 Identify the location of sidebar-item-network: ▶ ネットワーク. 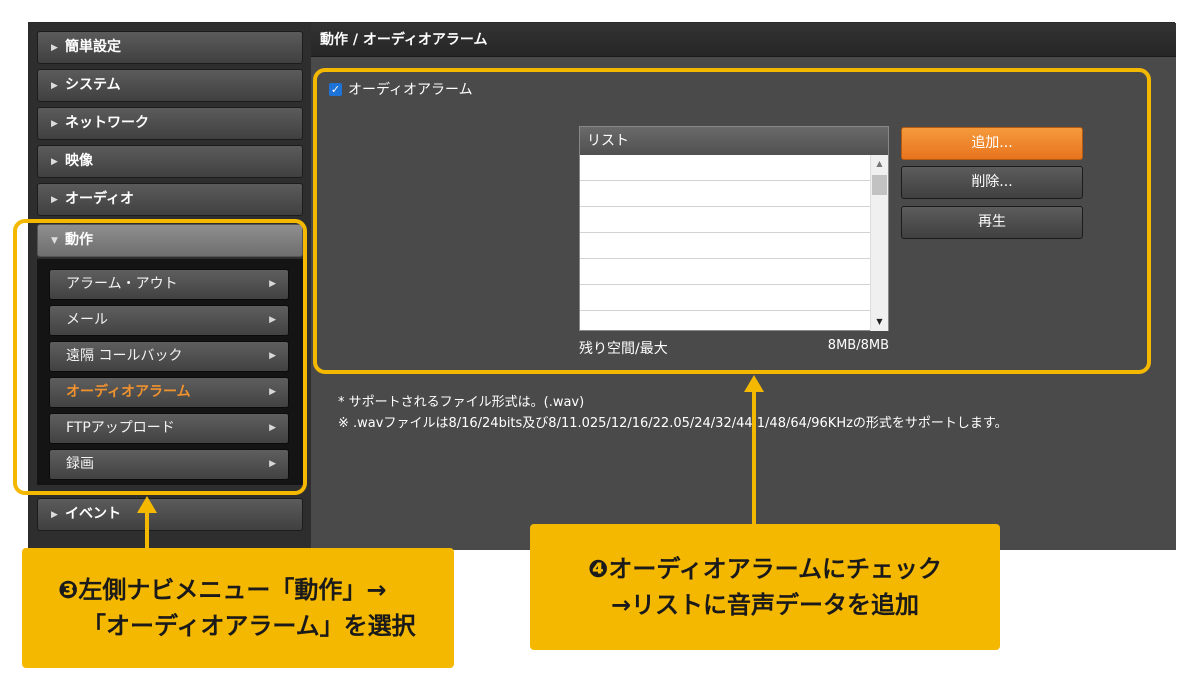
(170, 123).